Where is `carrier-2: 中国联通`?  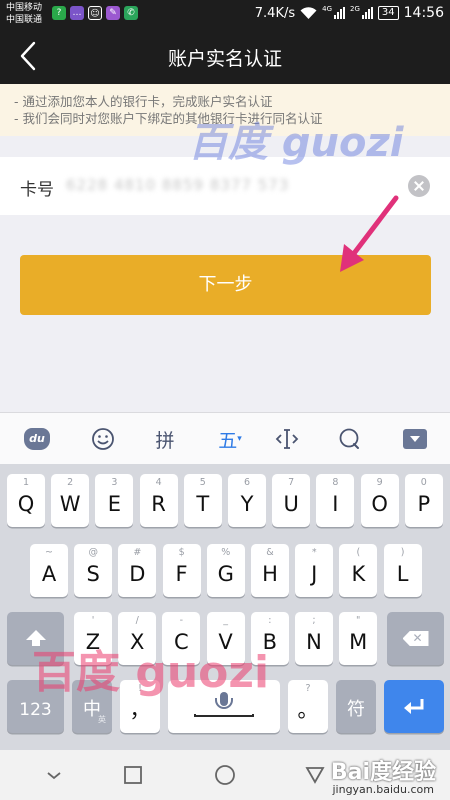
carrier-2: 中国联通 is located at coordinates (24, 20).